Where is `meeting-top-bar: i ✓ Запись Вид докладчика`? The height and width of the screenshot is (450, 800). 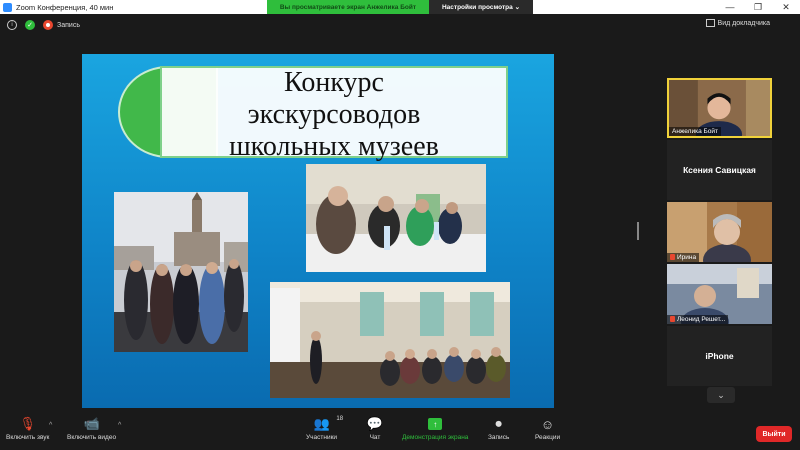 meeting-top-bar: i ✓ Запись Вид докладчика is located at coordinates (400, 25).